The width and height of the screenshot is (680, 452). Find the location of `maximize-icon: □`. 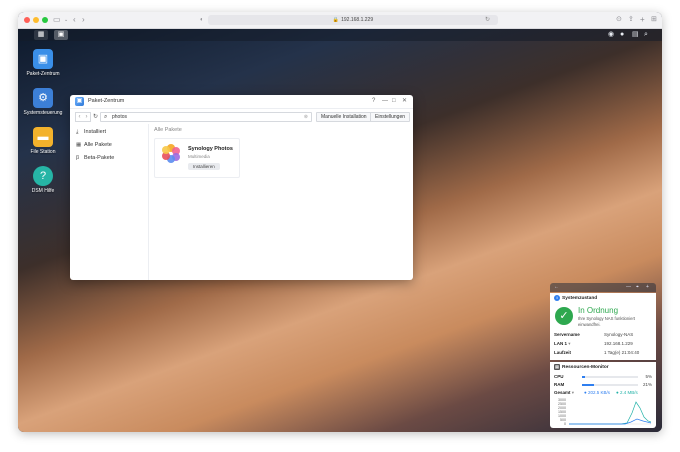

maximize-icon: □ is located at coordinates (394, 101).